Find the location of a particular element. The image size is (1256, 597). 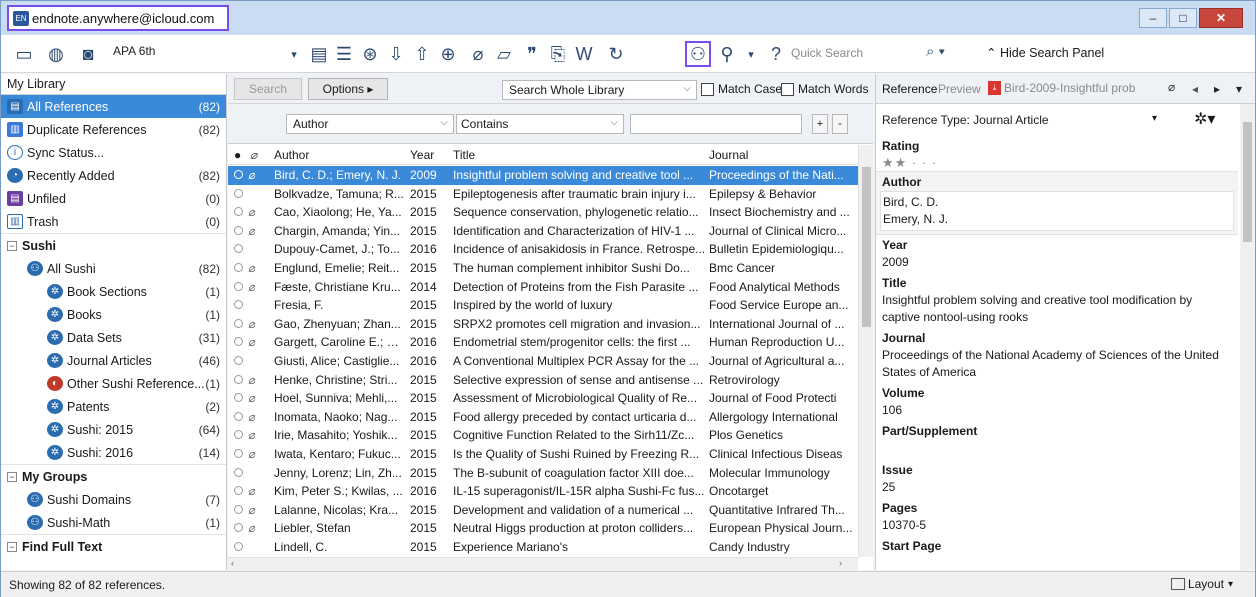

column-journal: Journal is located at coordinates (728, 155).